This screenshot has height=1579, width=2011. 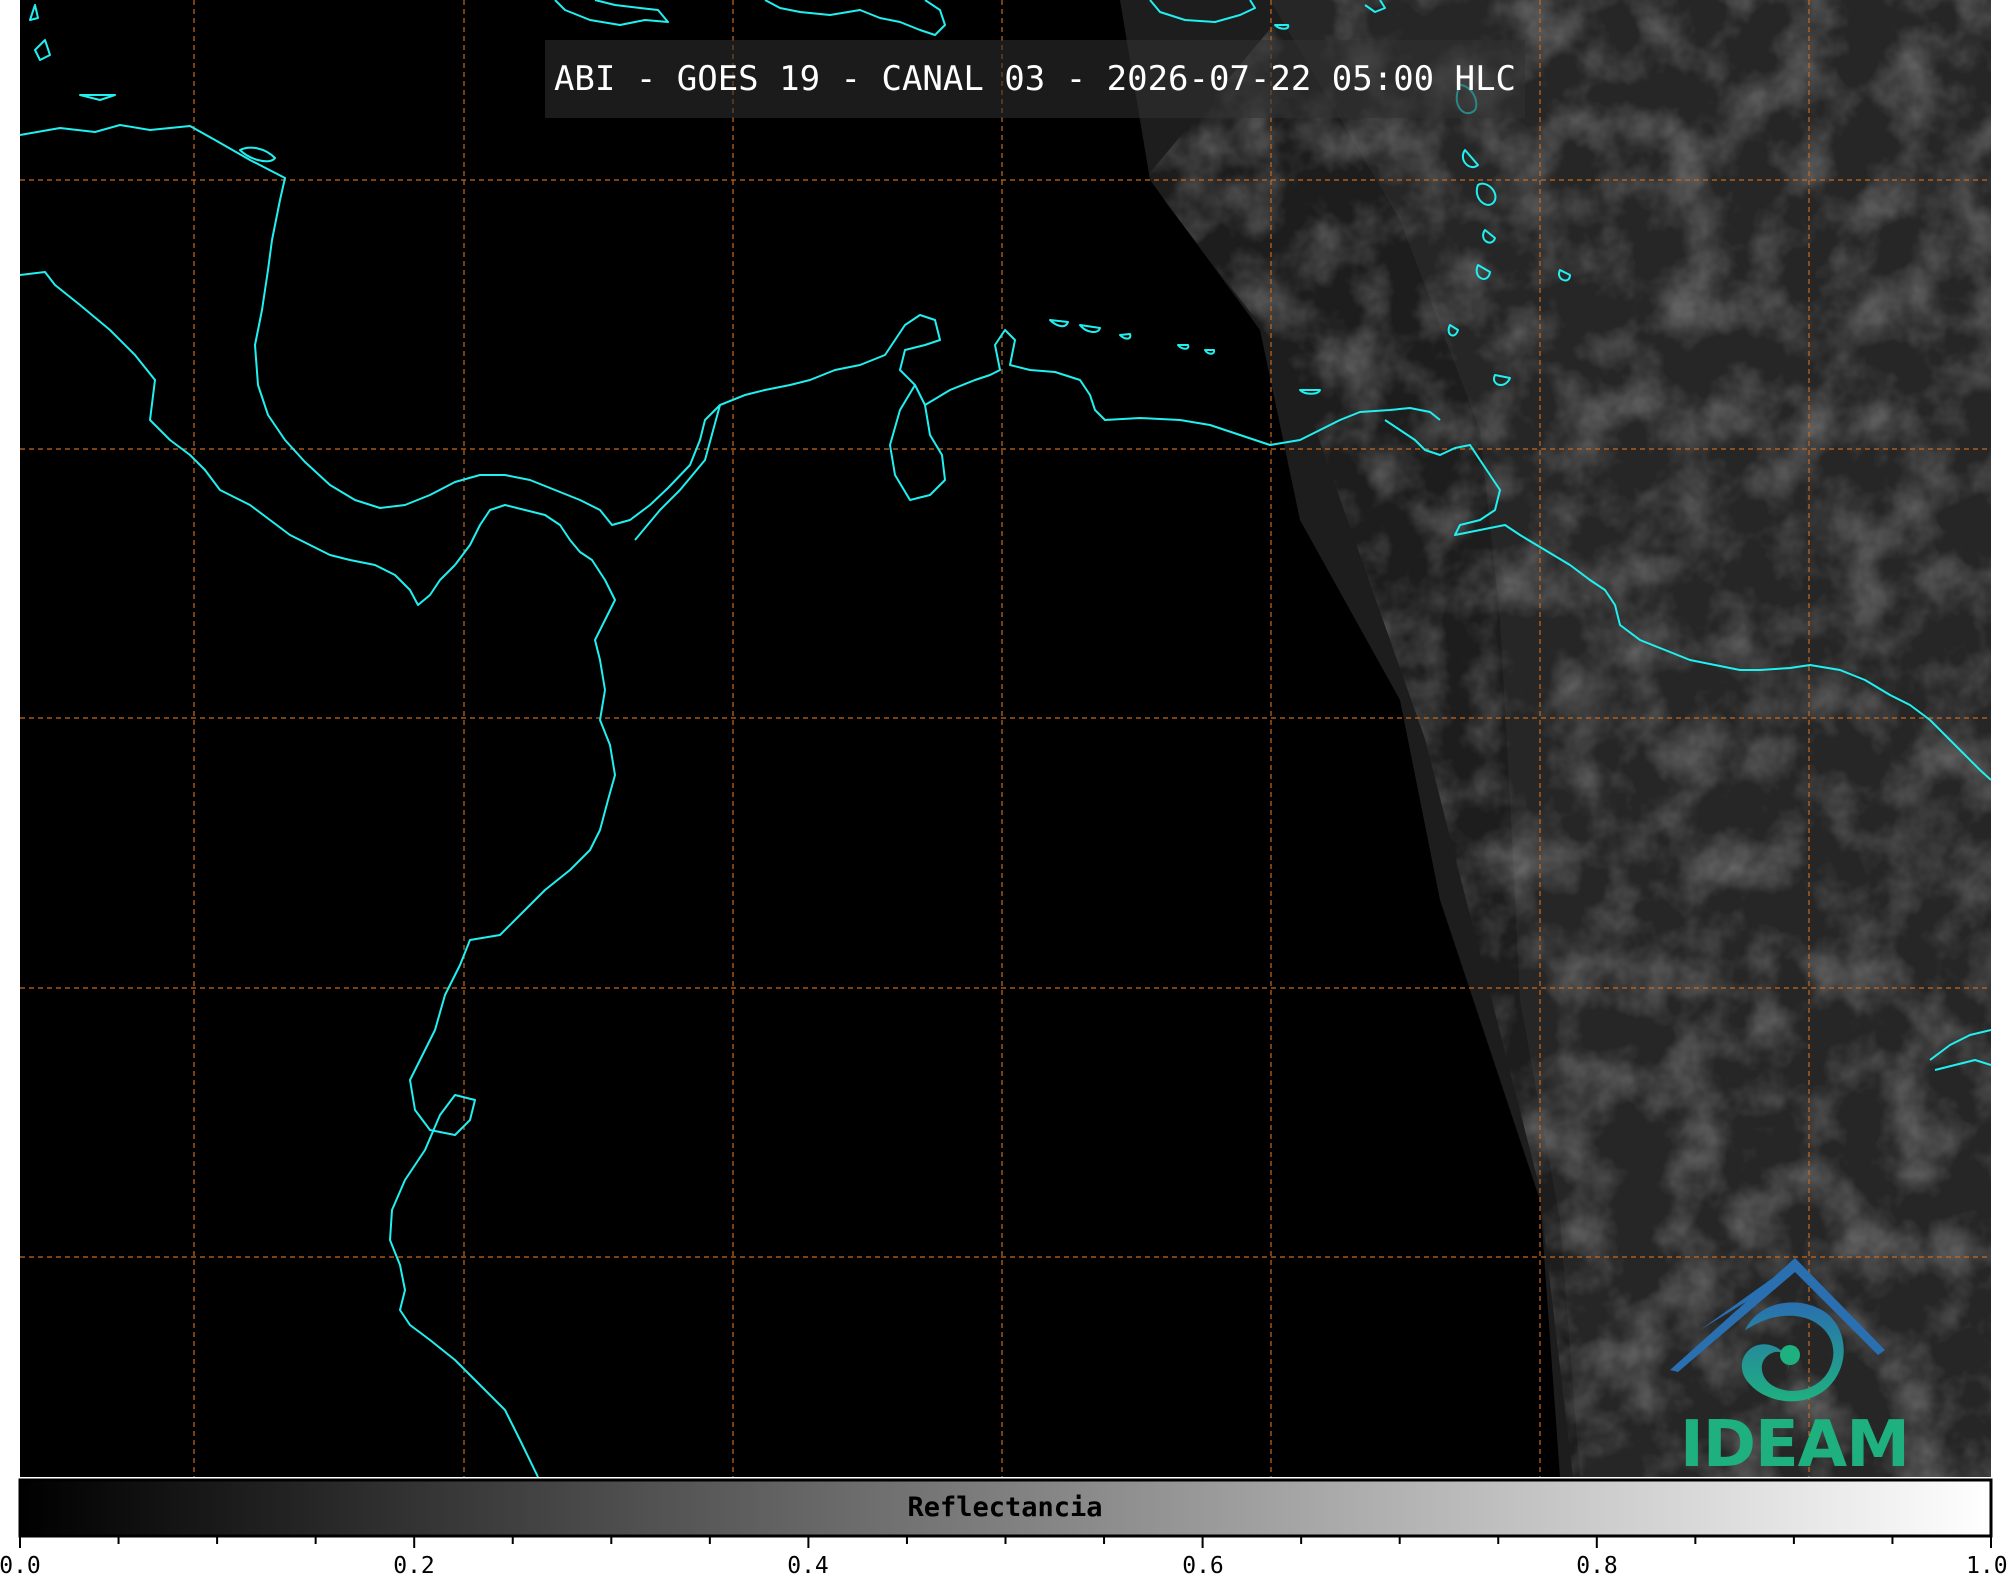 What do you see at coordinates (20, 1566) in the screenshot?
I see `colorbar-tick-label: 0.0` at bounding box center [20, 1566].